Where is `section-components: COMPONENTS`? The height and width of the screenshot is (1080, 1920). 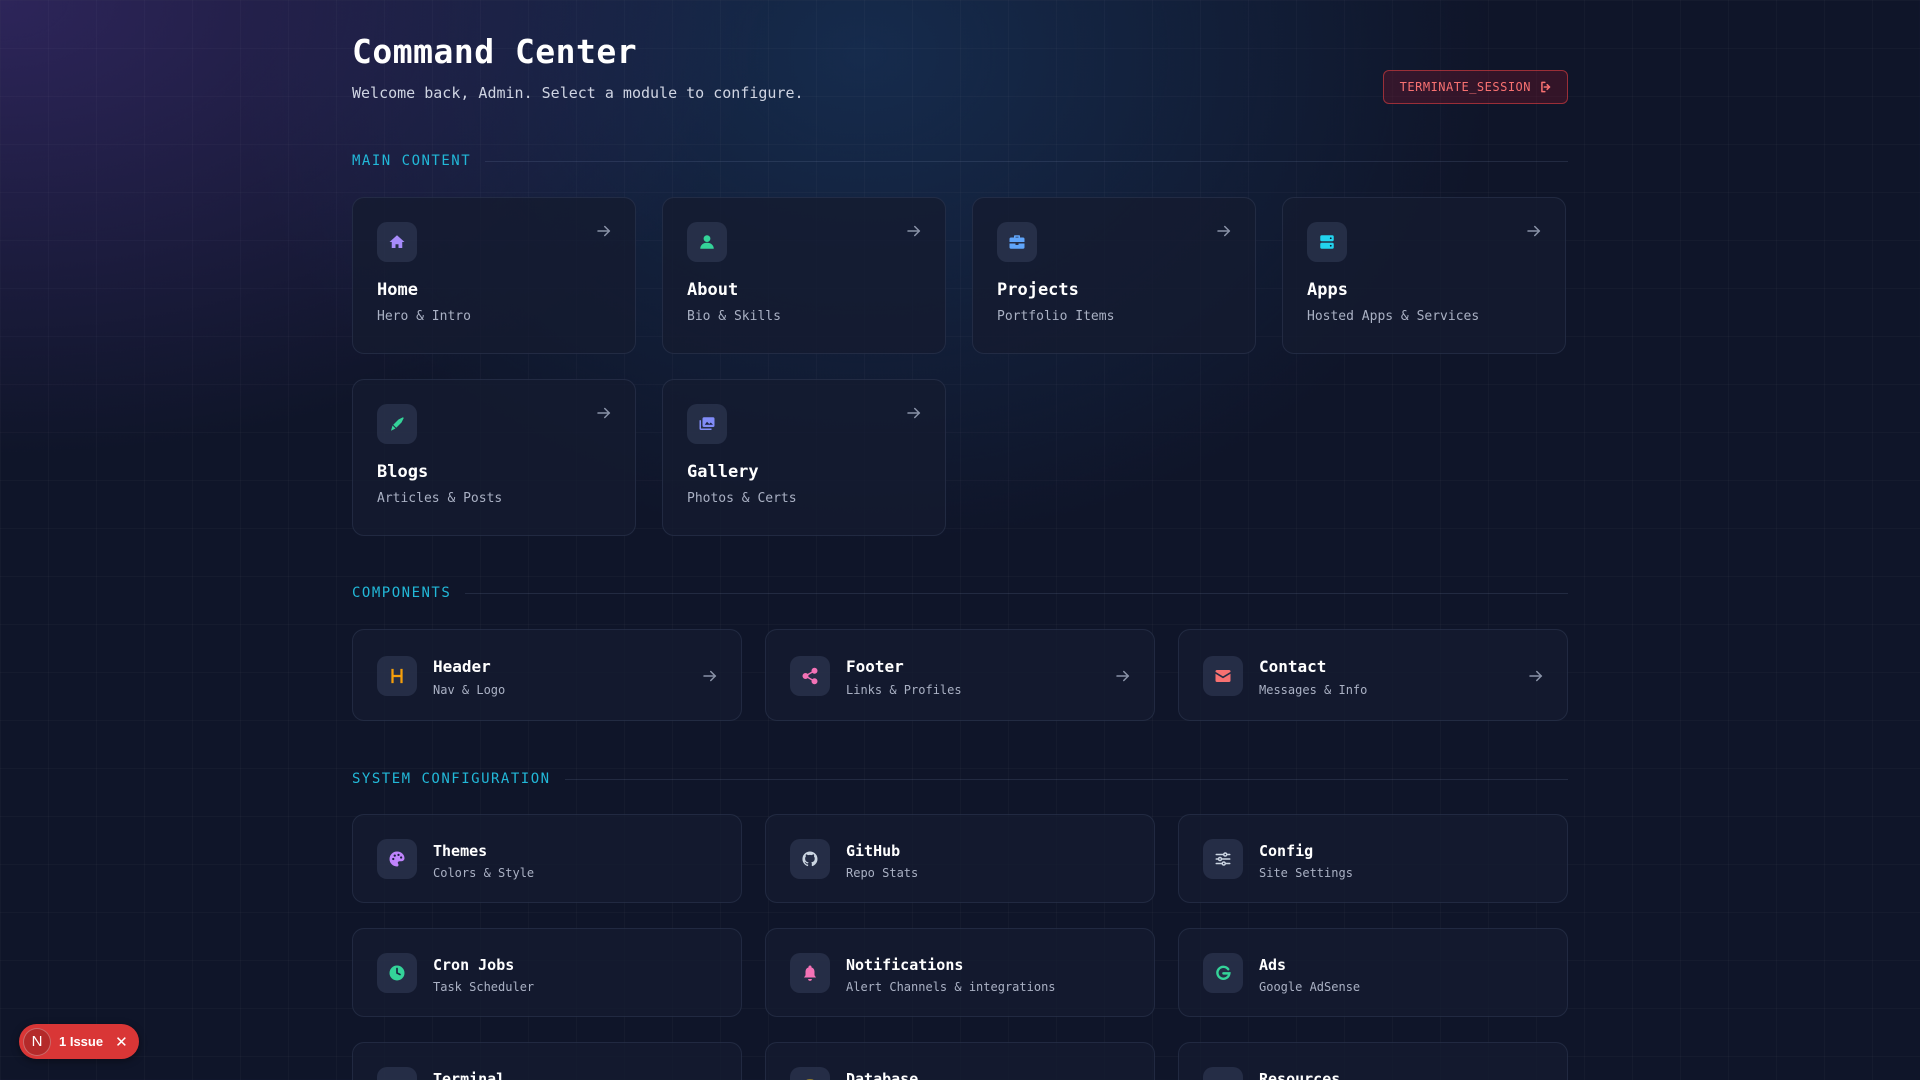
section-components: COMPONENTS is located at coordinates (960, 593).